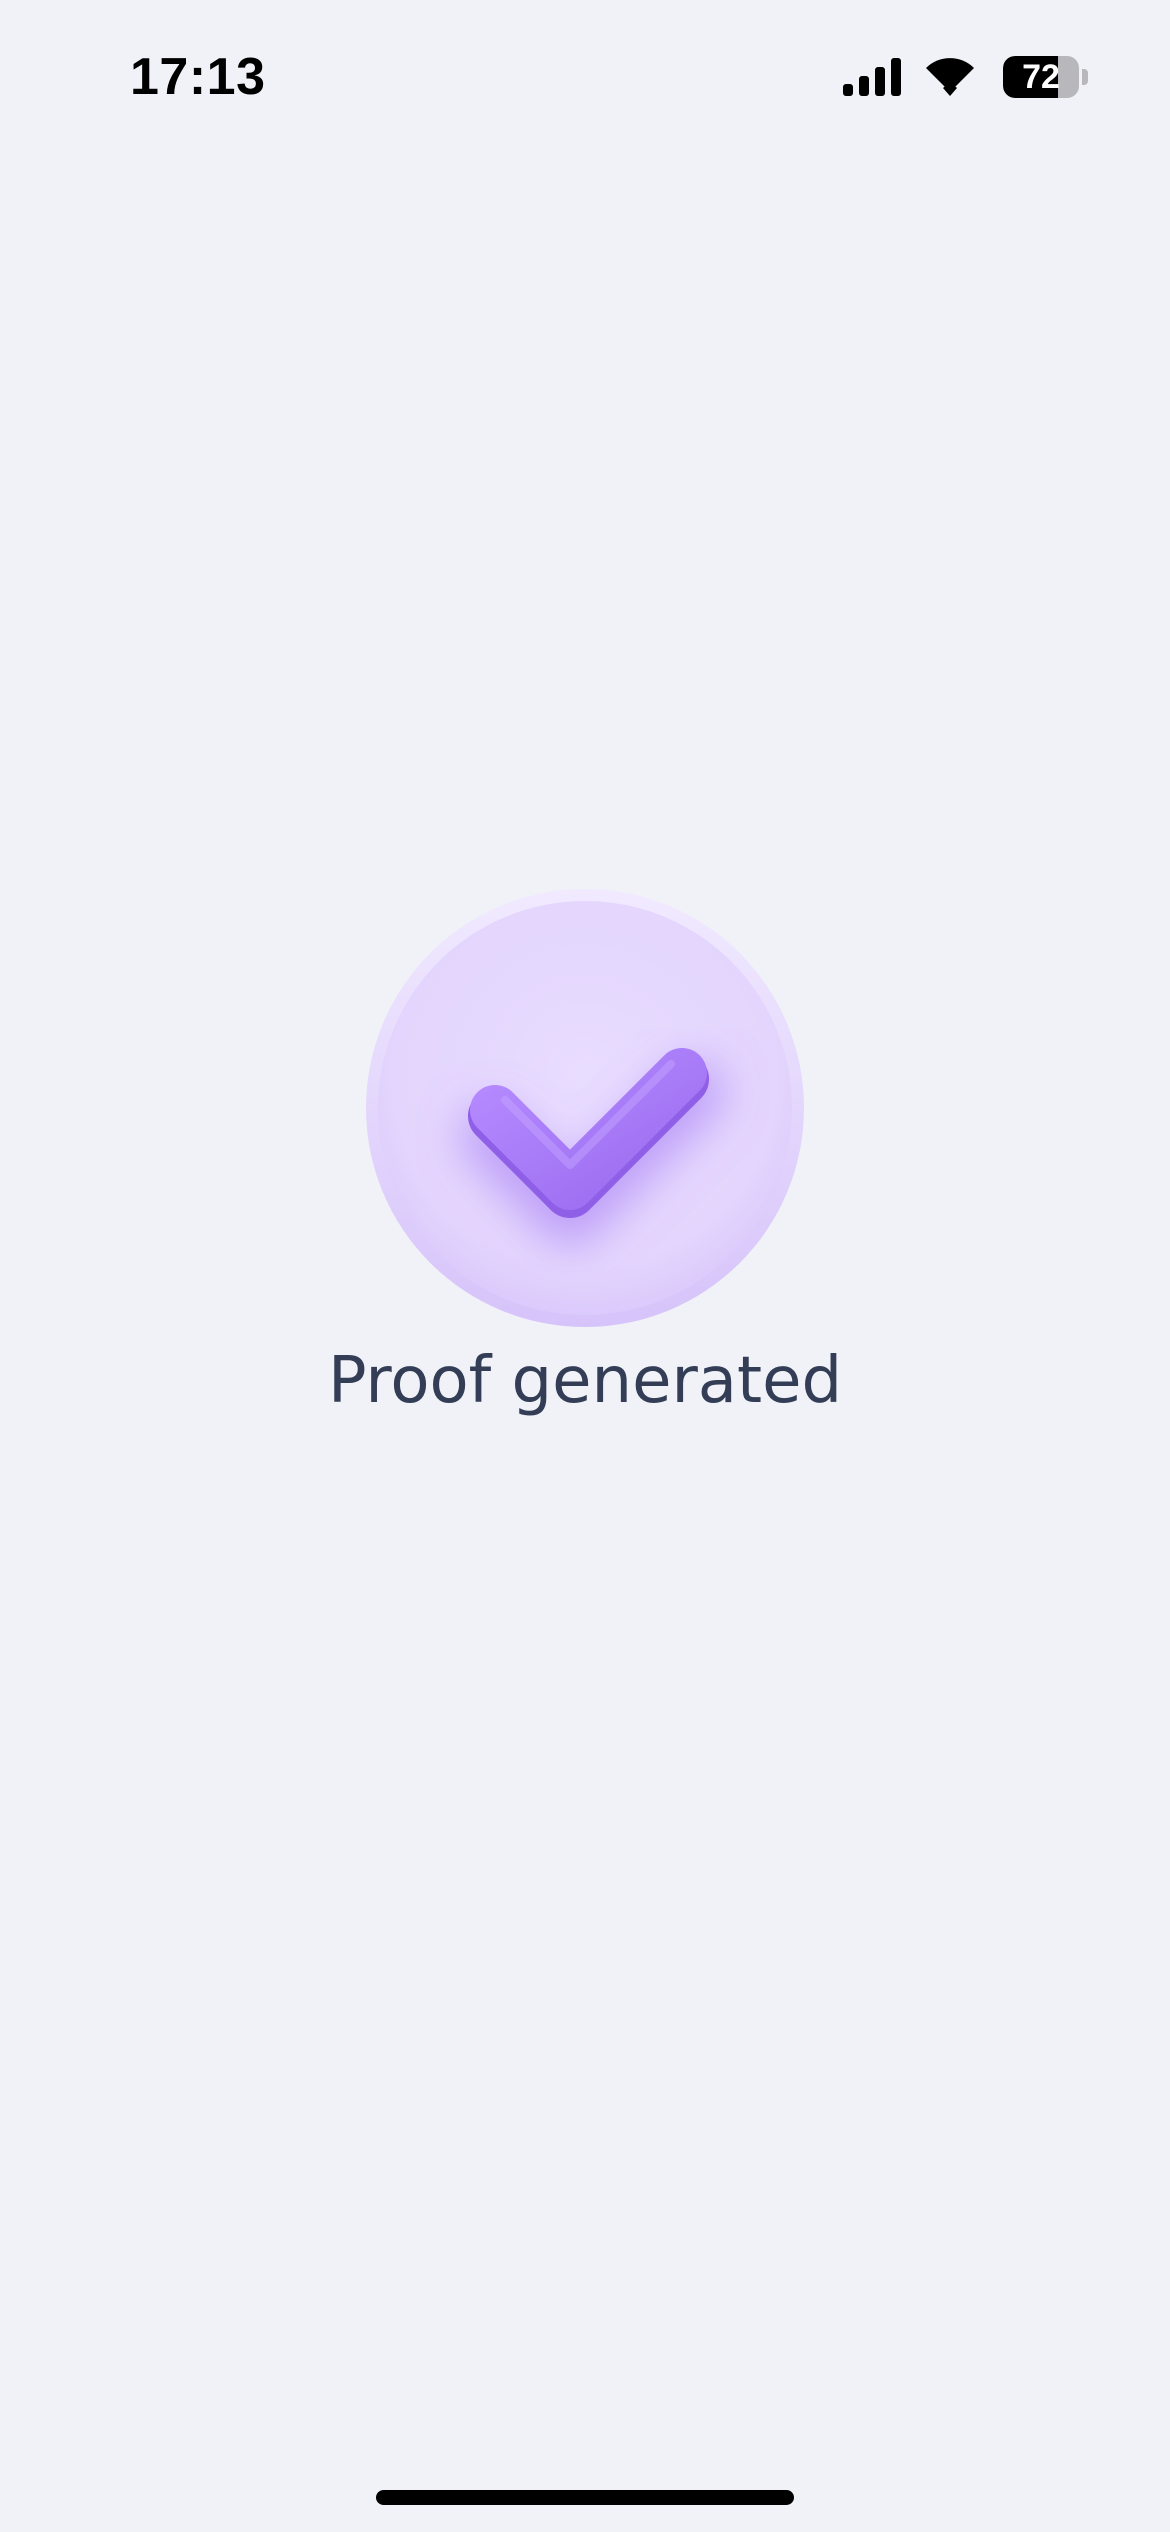 The width and height of the screenshot is (1170, 2532). Describe the element at coordinates (1085, 77) in the screenshot. I see `battery-cap` at that location.